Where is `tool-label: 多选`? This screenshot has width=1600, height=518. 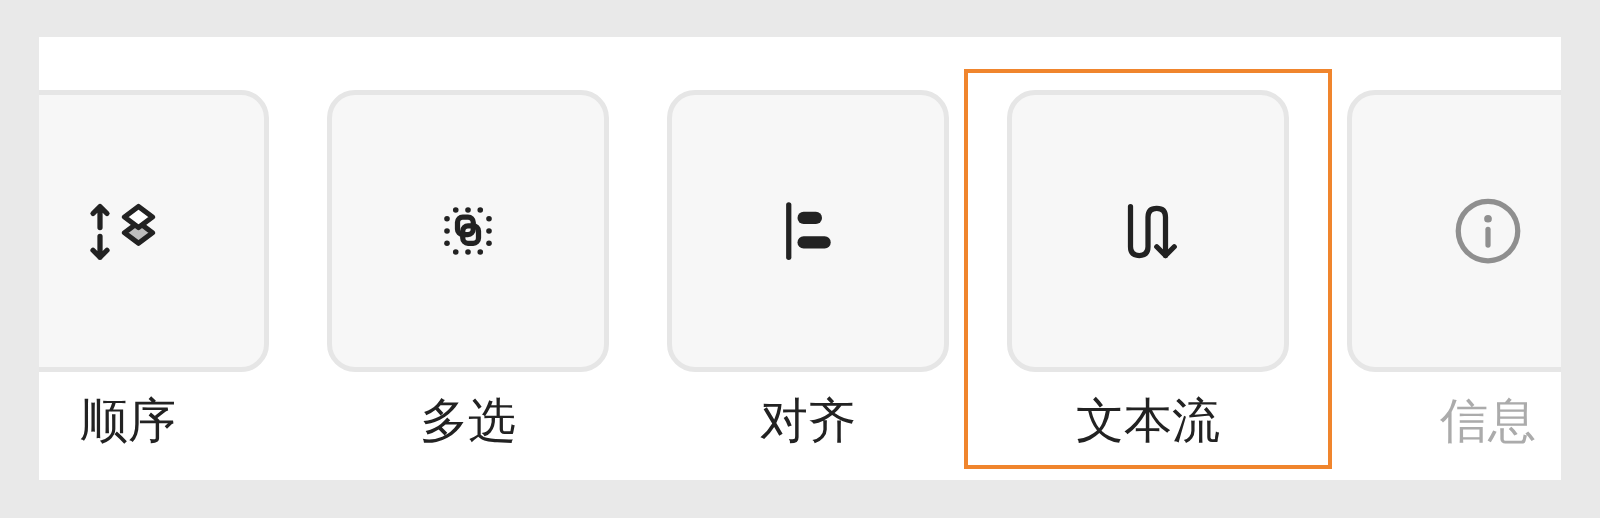 tool-label: 多选 is located at coordinates (468, 420).